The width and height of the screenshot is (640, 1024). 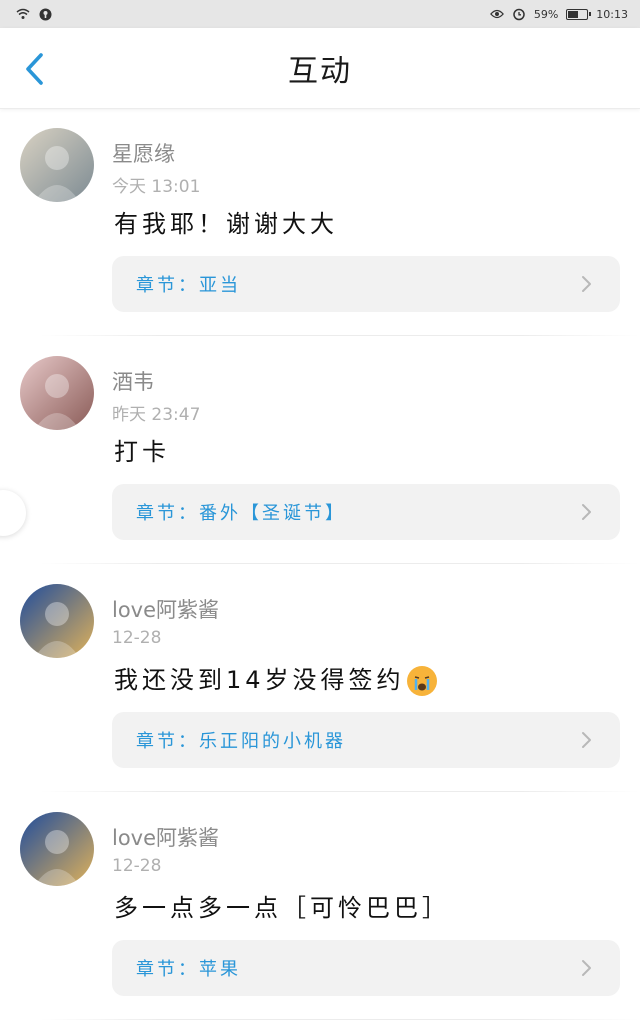 I want to click on chapter-label: 章节：番外【圣诞节】, so click(x=241, y=513).